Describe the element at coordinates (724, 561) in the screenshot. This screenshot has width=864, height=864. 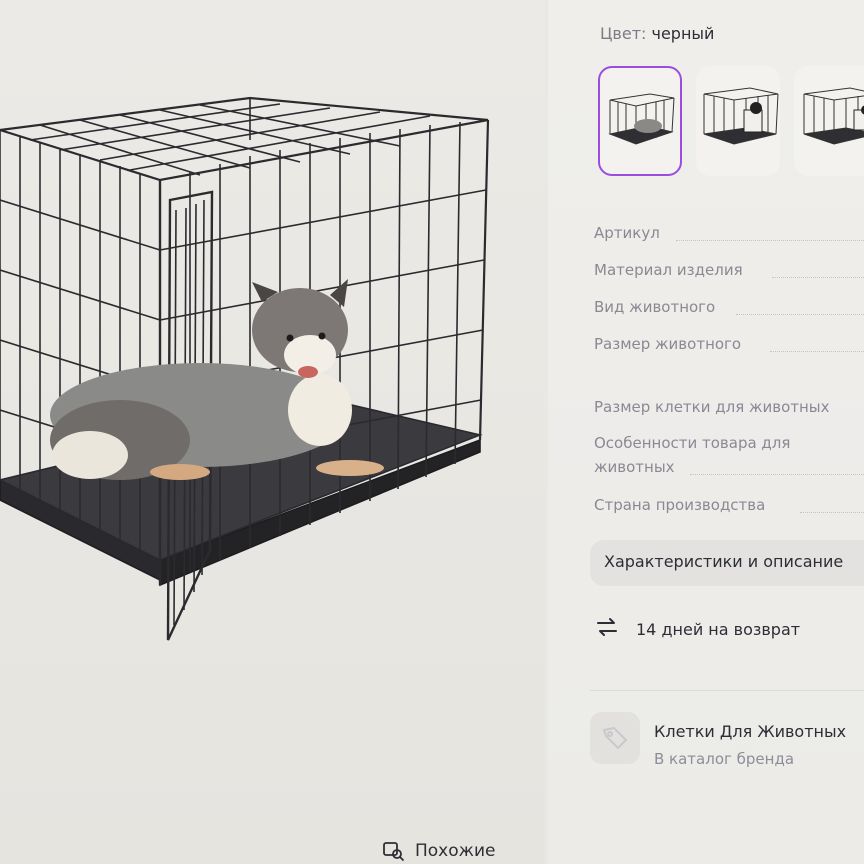
I see `characteristics-button-label: Характеристики и описание` at that location.